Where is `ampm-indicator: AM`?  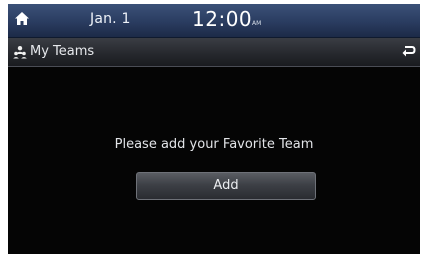
ampm-indicator: AM is located at coordinates (257, 23).